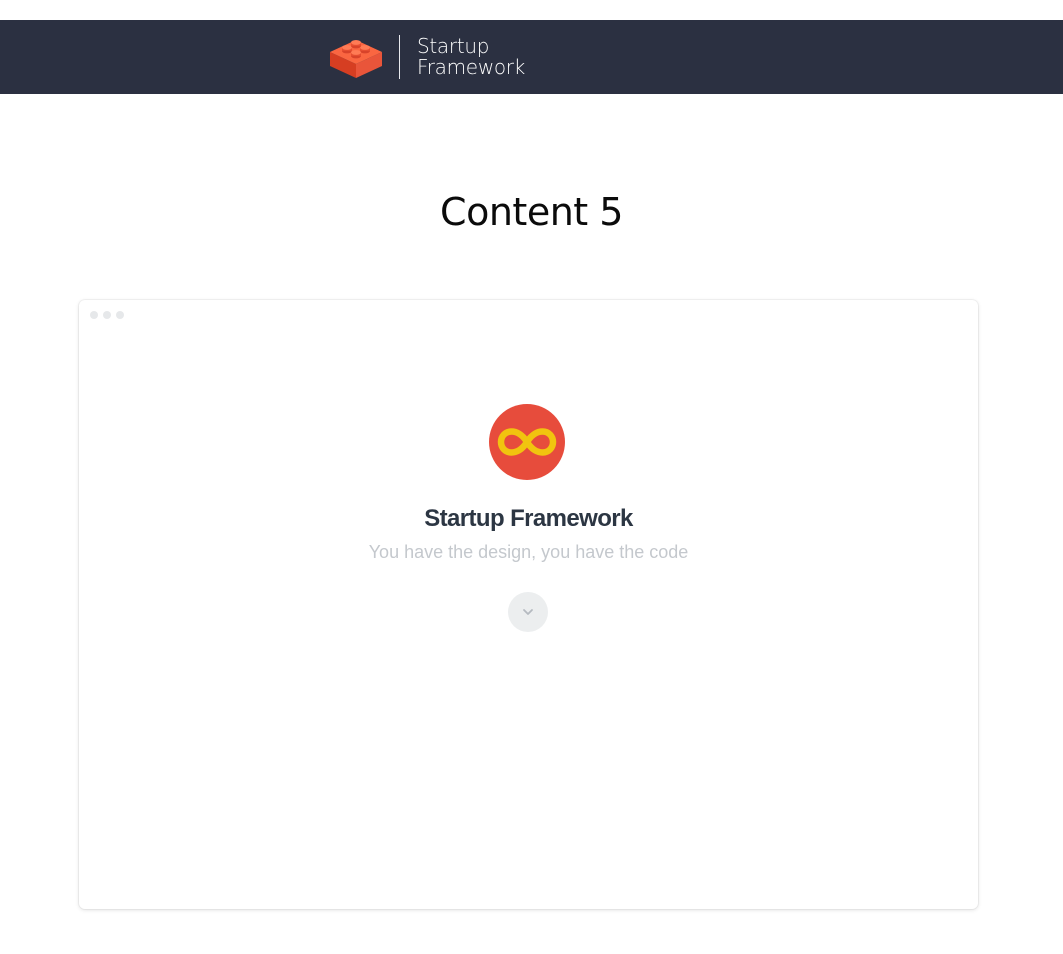 This screenshot has width=1063, height=954. I want to click on chevron-down-icon, so click(528, 612).